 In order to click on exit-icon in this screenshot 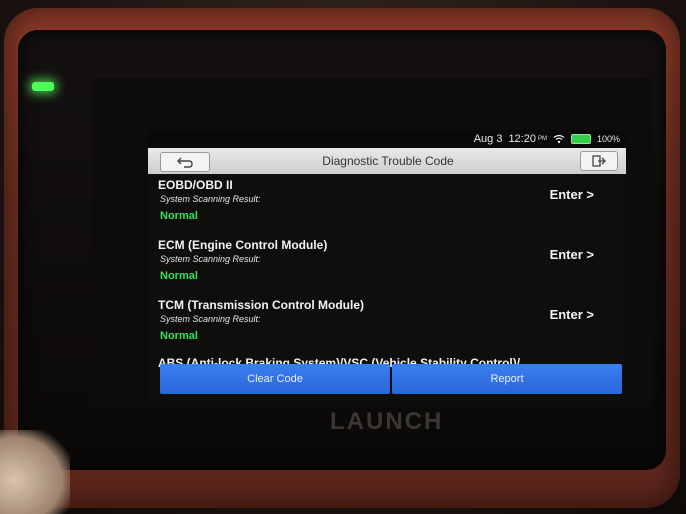, I will do `click(599, 161)`.